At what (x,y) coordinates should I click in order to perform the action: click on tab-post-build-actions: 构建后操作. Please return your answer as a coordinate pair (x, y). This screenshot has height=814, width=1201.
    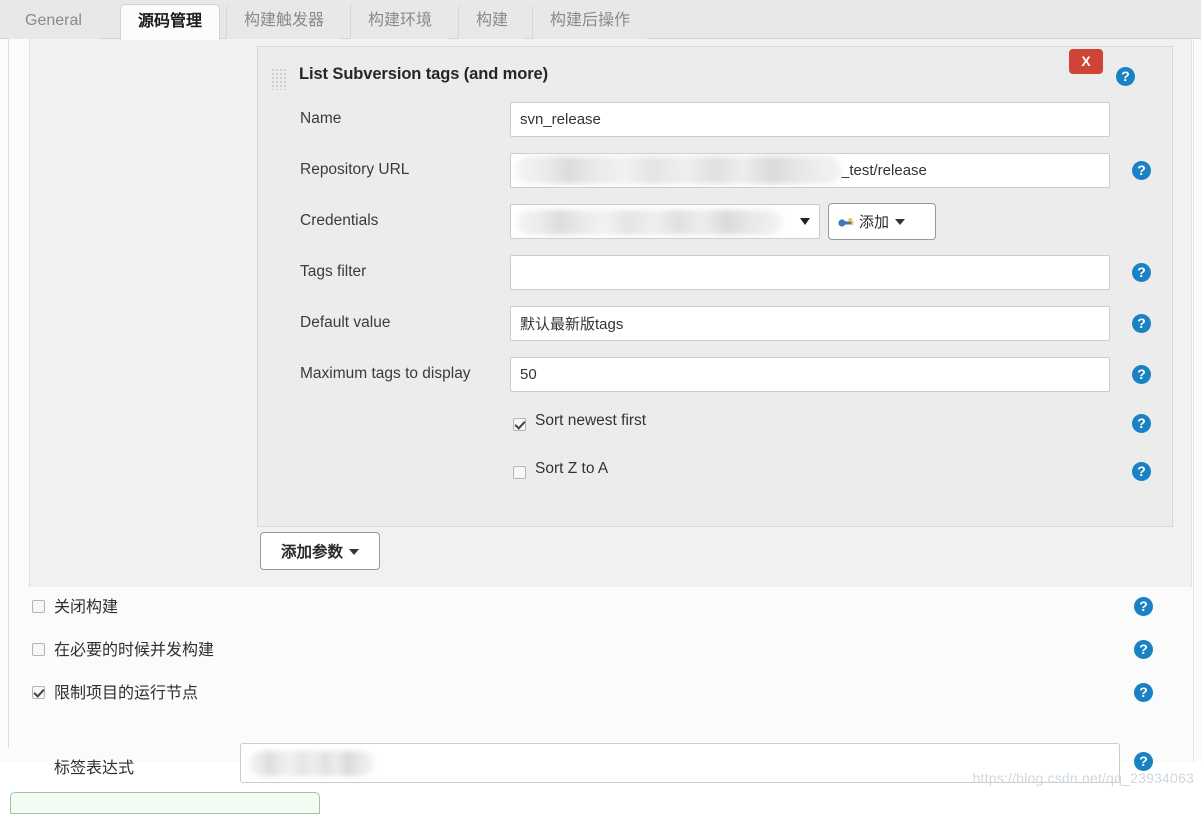
    Looking at the image, I should click on (590, 21).